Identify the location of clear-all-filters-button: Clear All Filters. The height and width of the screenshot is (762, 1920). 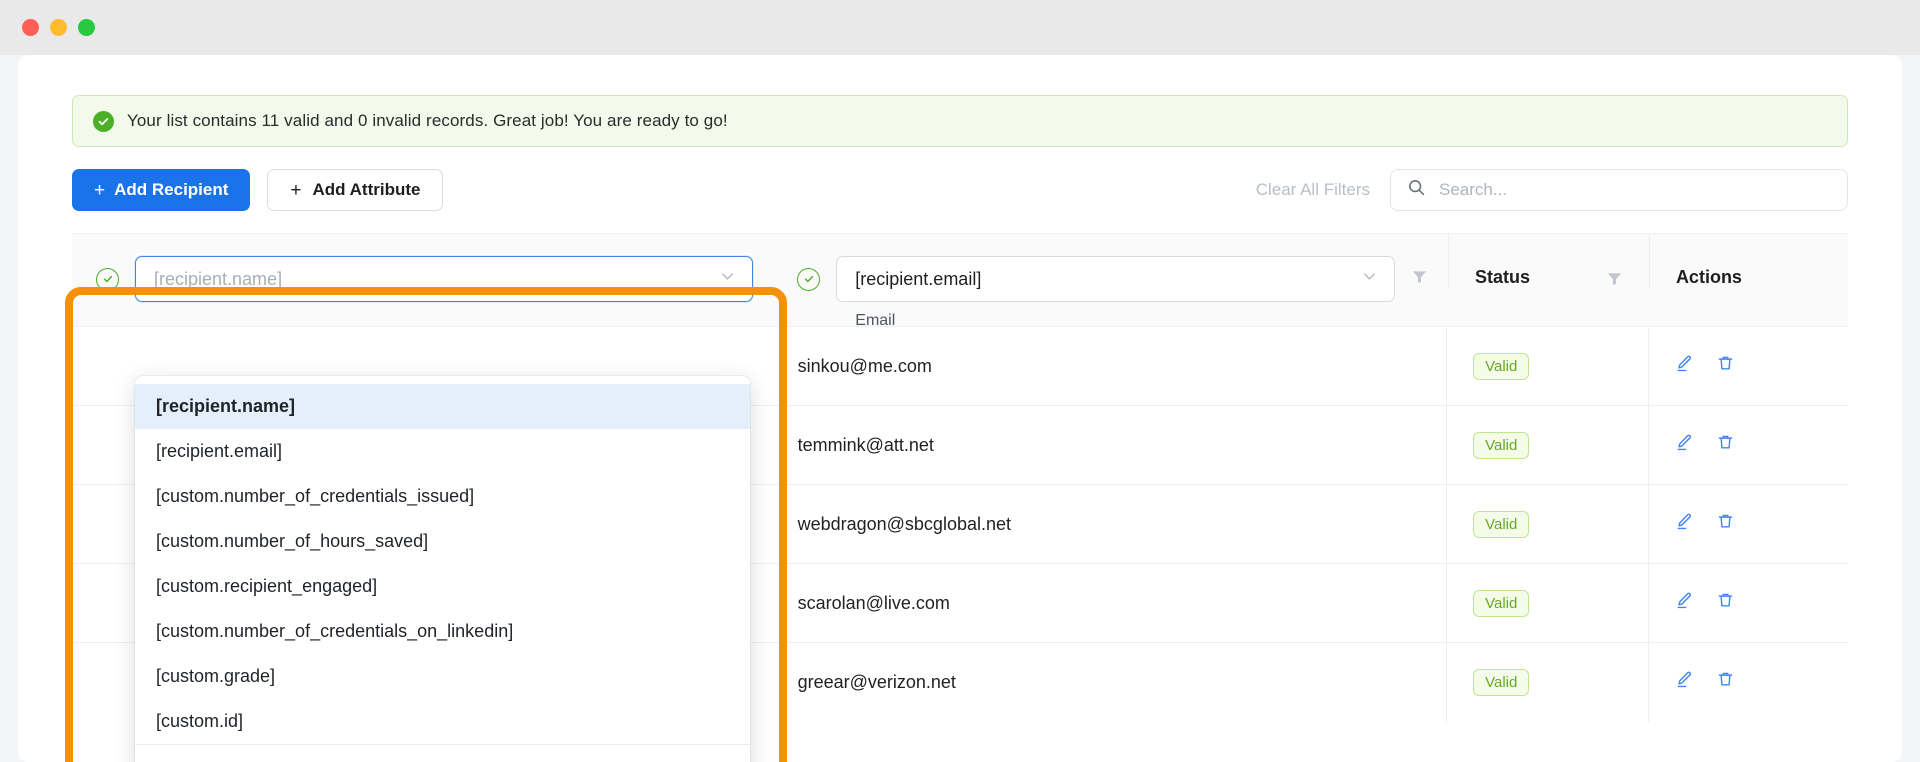
(1313, 190).